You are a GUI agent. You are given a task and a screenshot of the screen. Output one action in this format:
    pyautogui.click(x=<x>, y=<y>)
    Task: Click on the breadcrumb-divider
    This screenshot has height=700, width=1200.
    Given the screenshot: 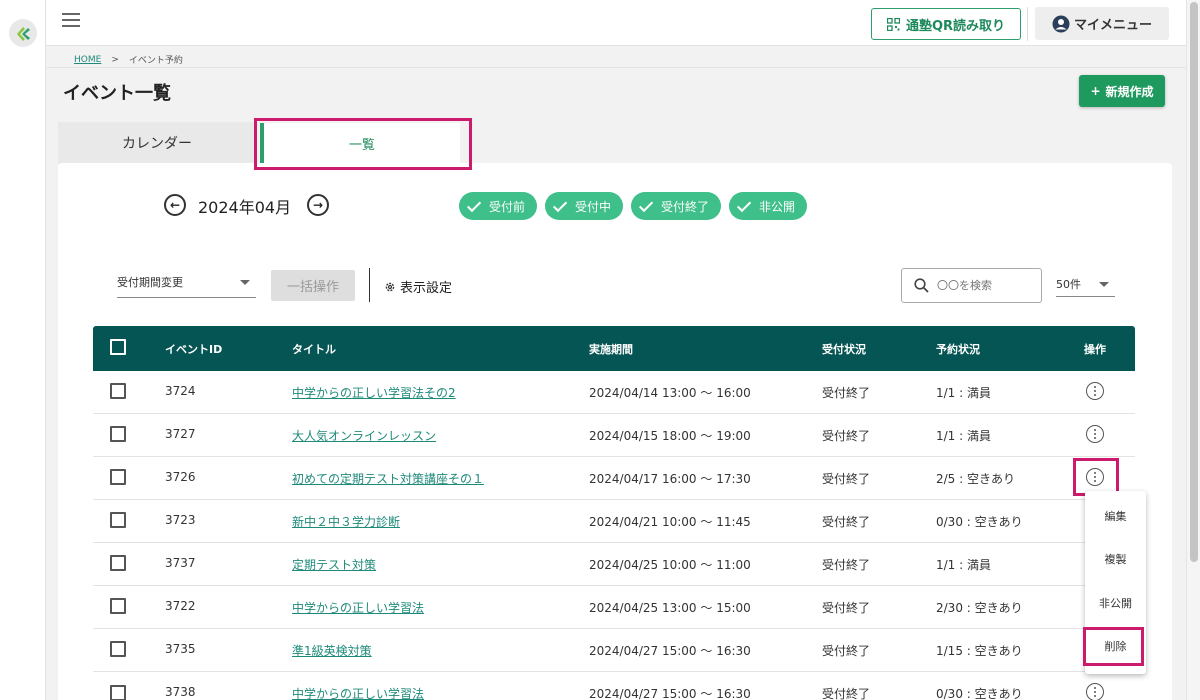 What is the action you would take?
    pyautogui.click(x=616, y=67)
    